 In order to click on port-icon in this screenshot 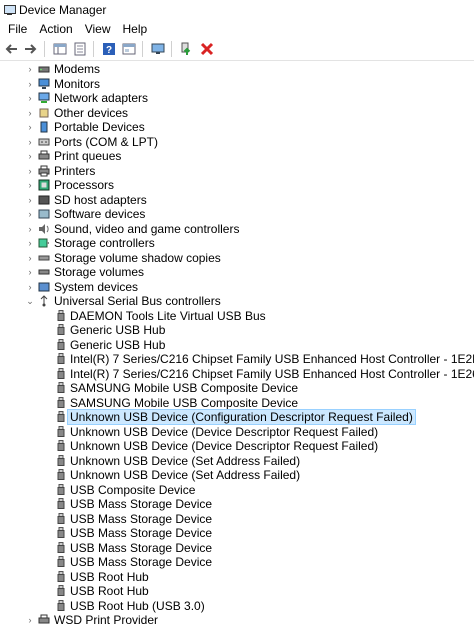, I will do `click(44, 142)`.